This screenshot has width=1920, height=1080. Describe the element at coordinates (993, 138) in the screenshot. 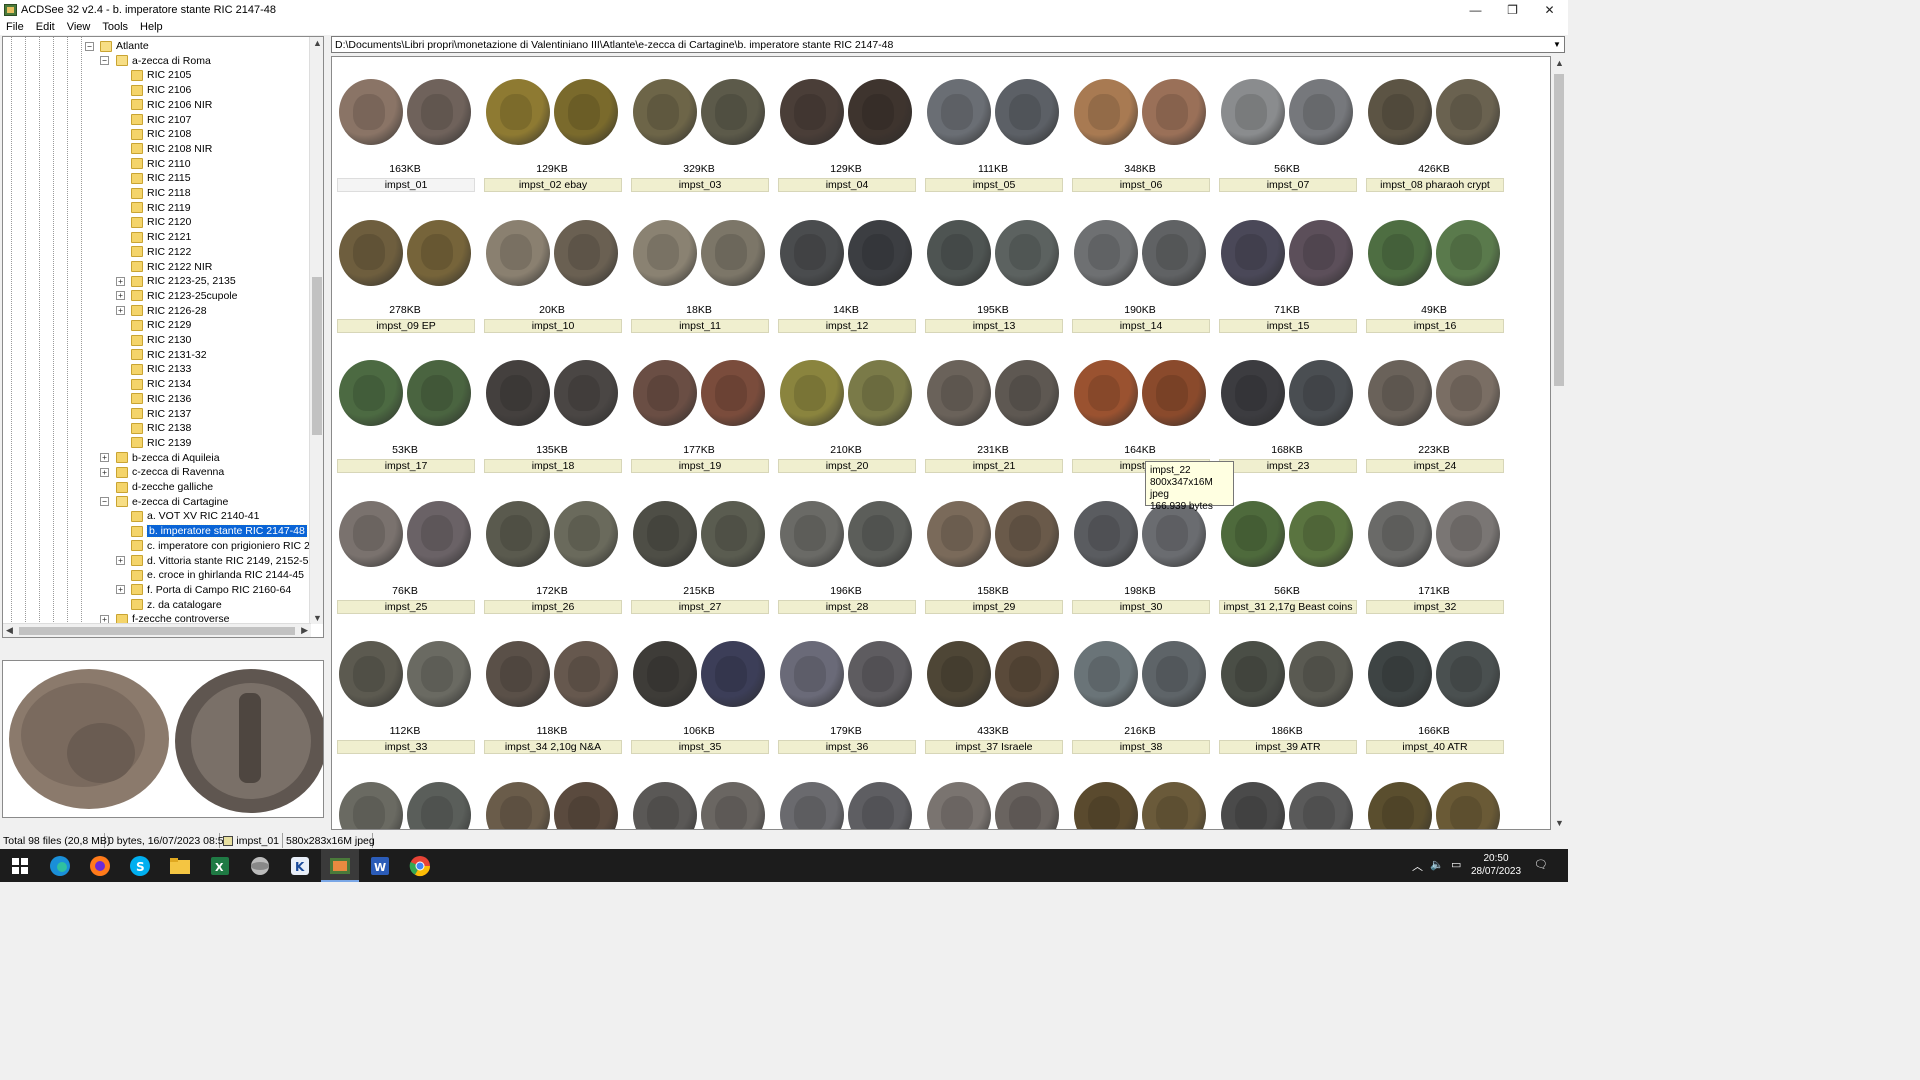

I see `thumbnail-item: 111KB impst_05` at that location.